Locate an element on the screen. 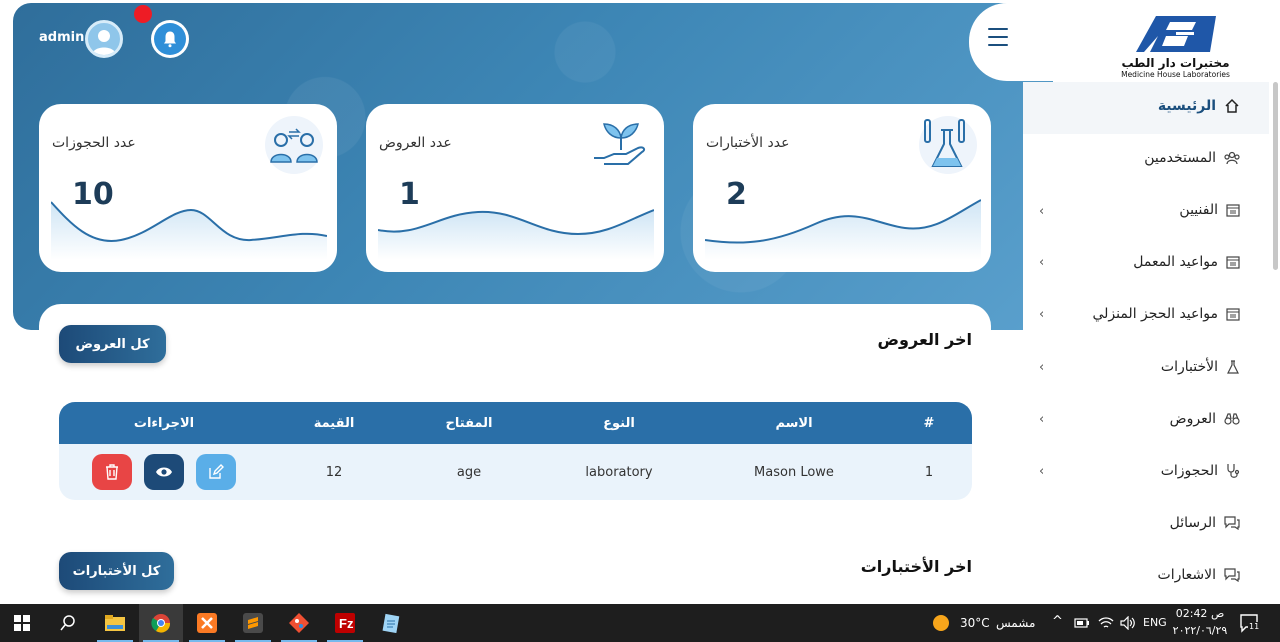 The image size is (1280, 642). sidebar-item-tests: الأختبارات is located at coordinates (1140, 367).